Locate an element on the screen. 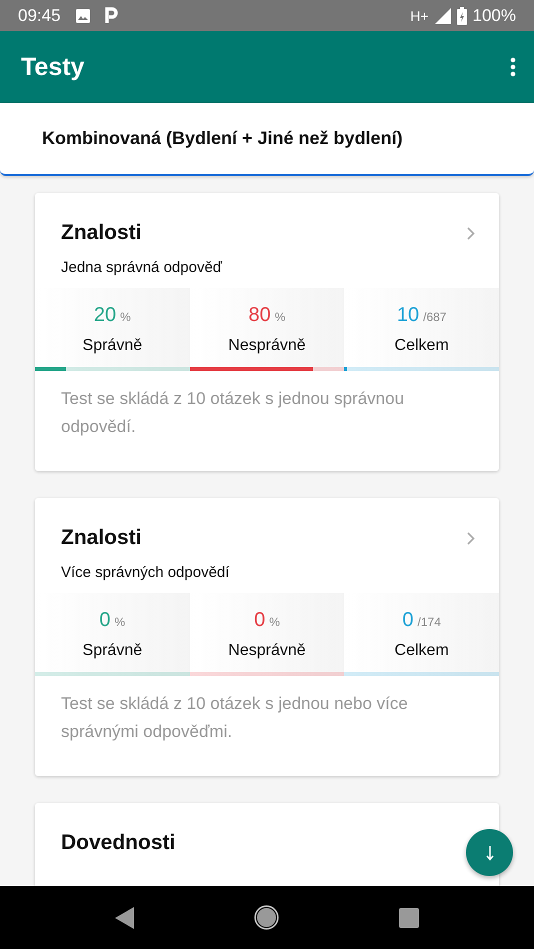 The width and height of the screenshot is (534, 949). recents-icon is located at coordinates (409, 918).